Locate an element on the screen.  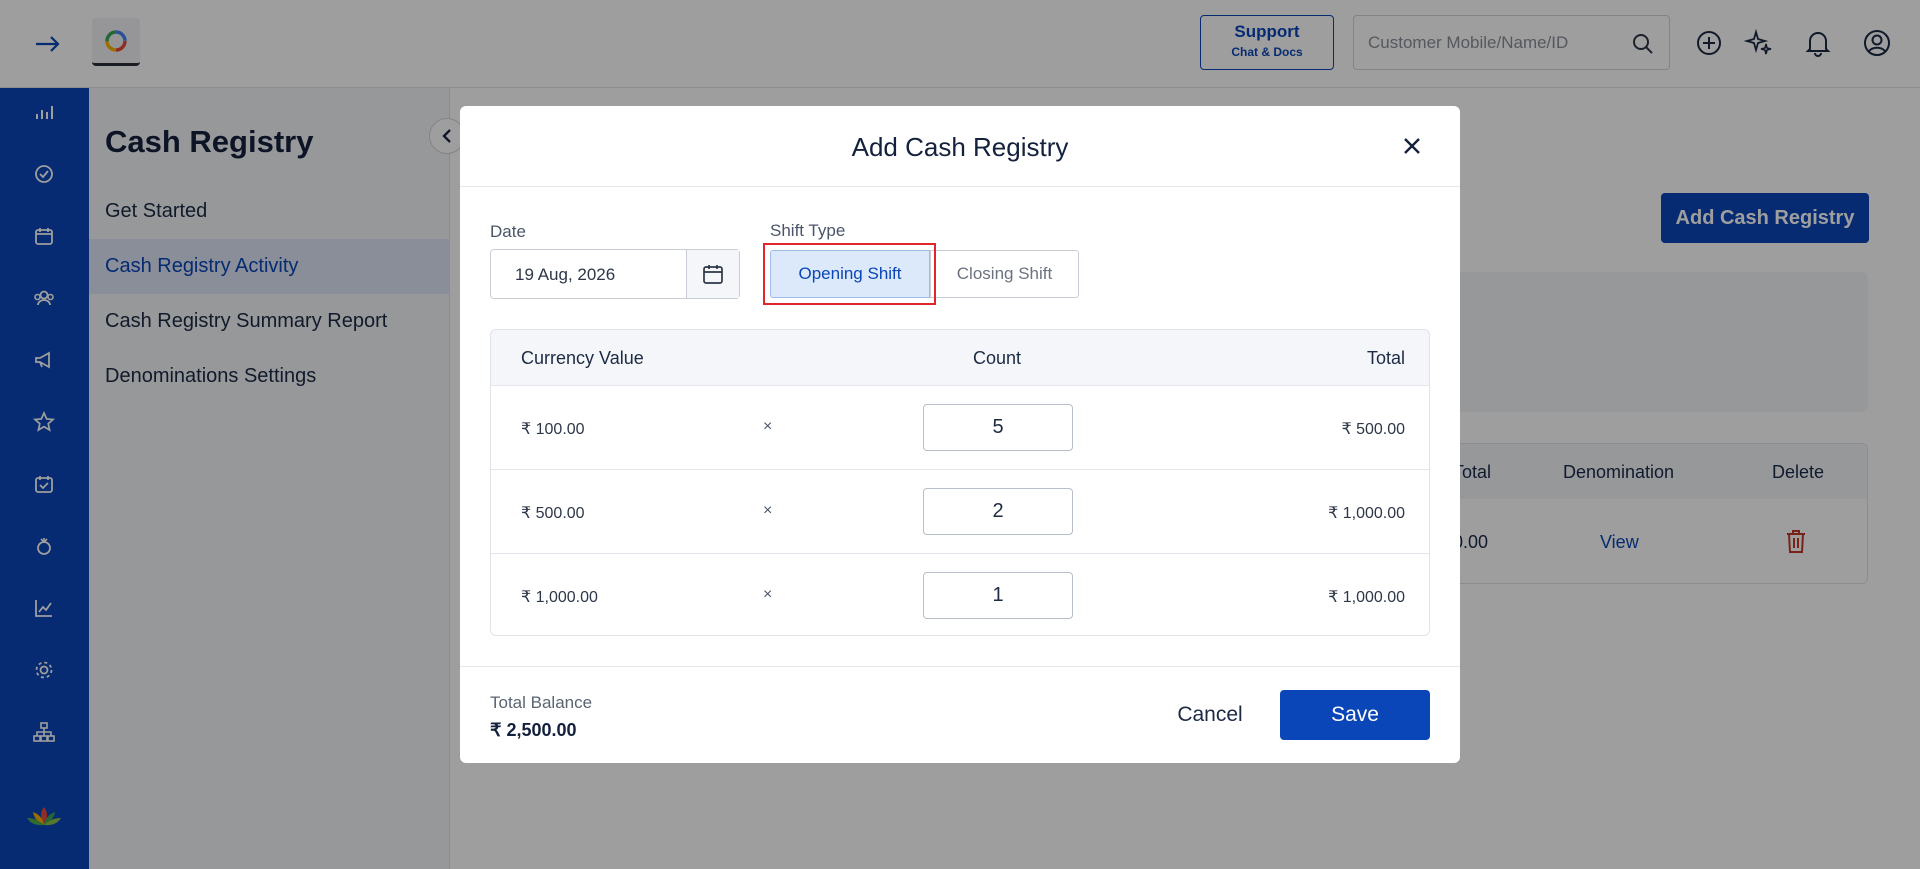
shift-type-label: Shift Type is located at coordinates (808, 230).